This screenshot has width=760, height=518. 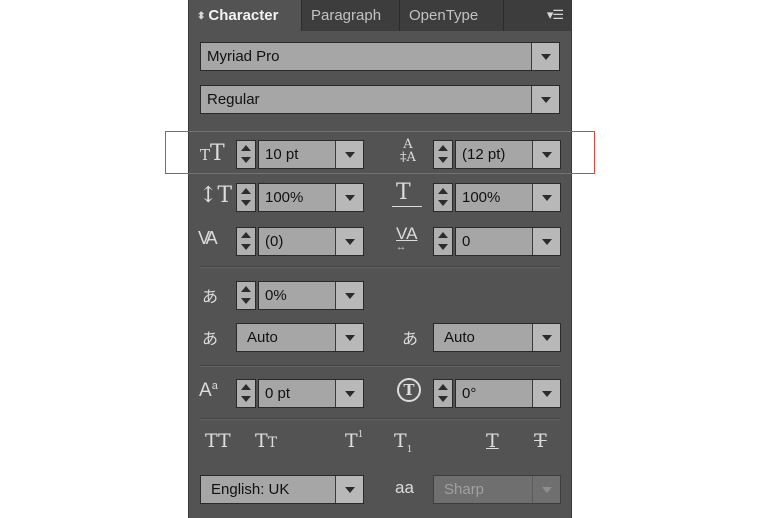 I want to click on baseline-shift-stepper, so click(x=246, y=393).